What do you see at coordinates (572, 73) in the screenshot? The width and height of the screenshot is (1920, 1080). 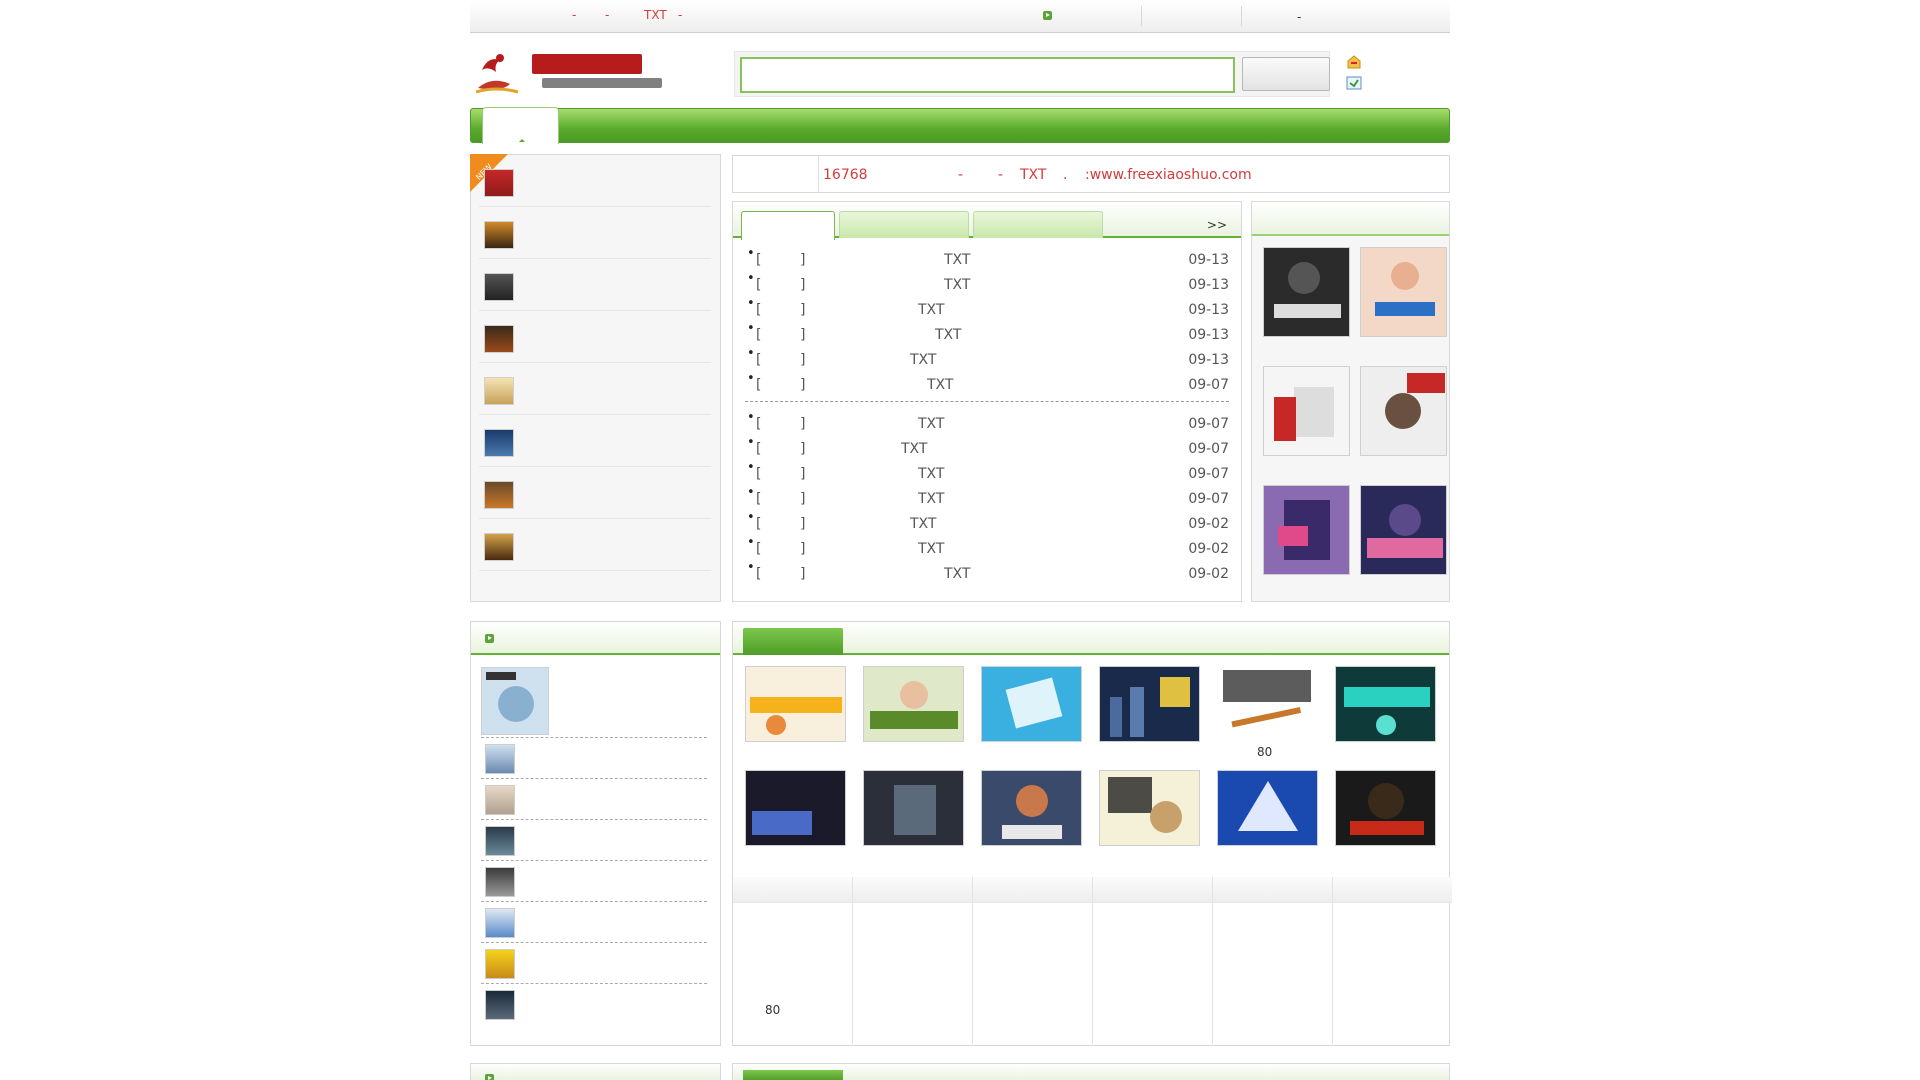 I see `logo-icon` at bounding box center [572, 73].